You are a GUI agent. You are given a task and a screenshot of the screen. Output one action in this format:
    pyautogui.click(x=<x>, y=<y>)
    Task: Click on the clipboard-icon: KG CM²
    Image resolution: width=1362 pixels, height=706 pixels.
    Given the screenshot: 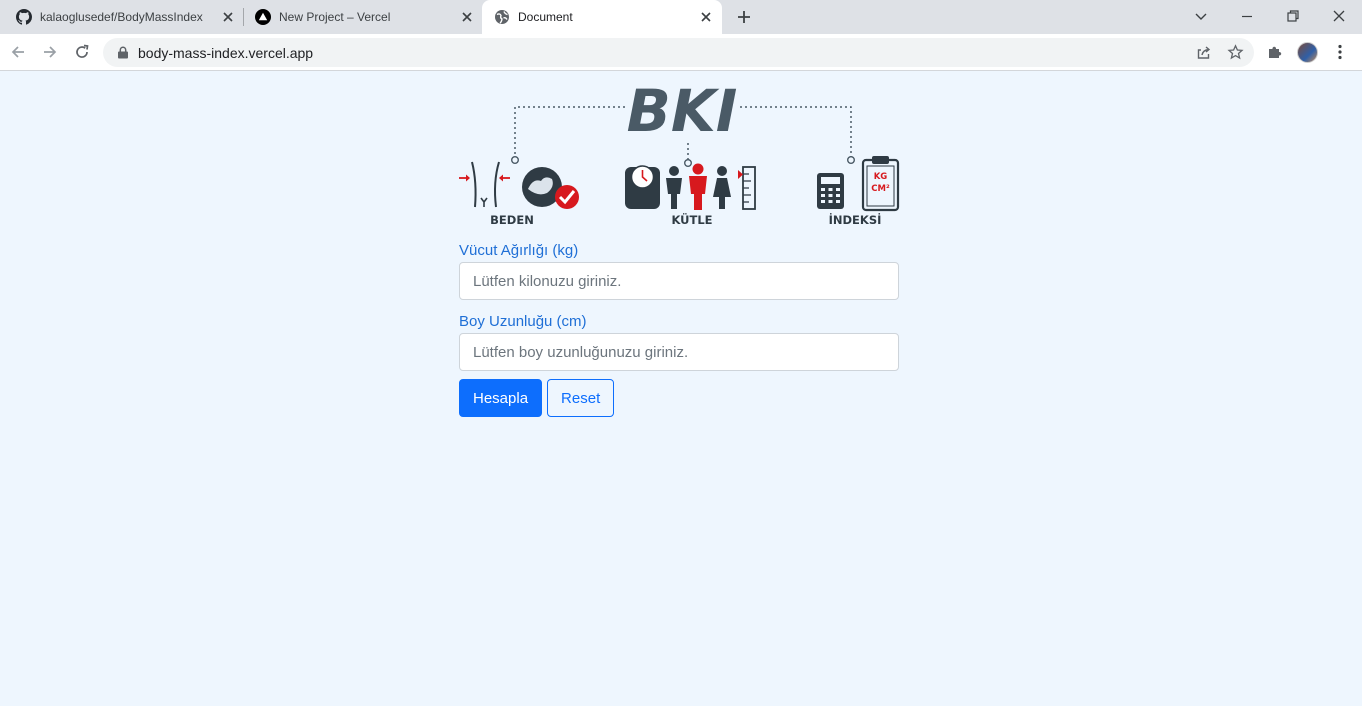 What is the action you would take?
    pyautogui.click(x=880, y=184)
    